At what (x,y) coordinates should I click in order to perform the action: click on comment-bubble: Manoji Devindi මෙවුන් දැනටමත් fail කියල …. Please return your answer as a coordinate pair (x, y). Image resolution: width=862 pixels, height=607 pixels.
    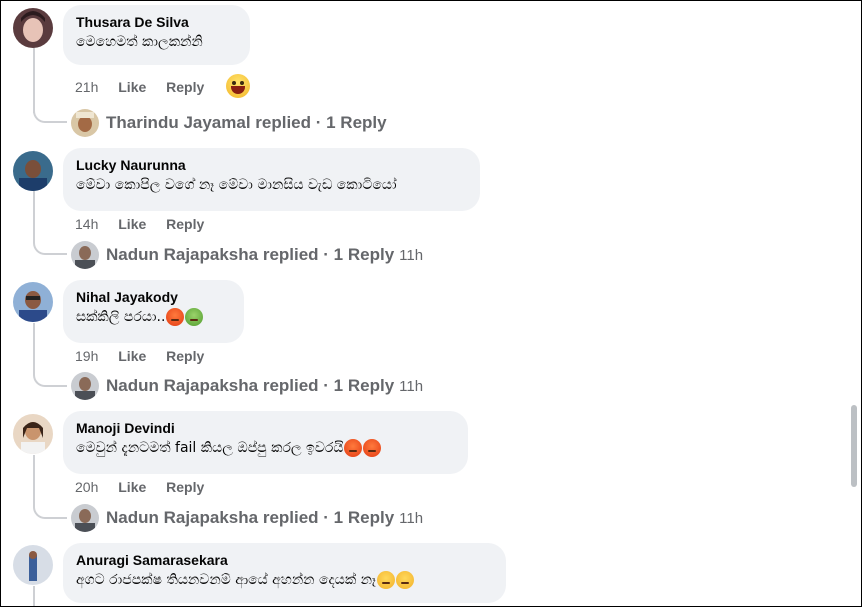
    Looking at the image, I should click on (265, 442).